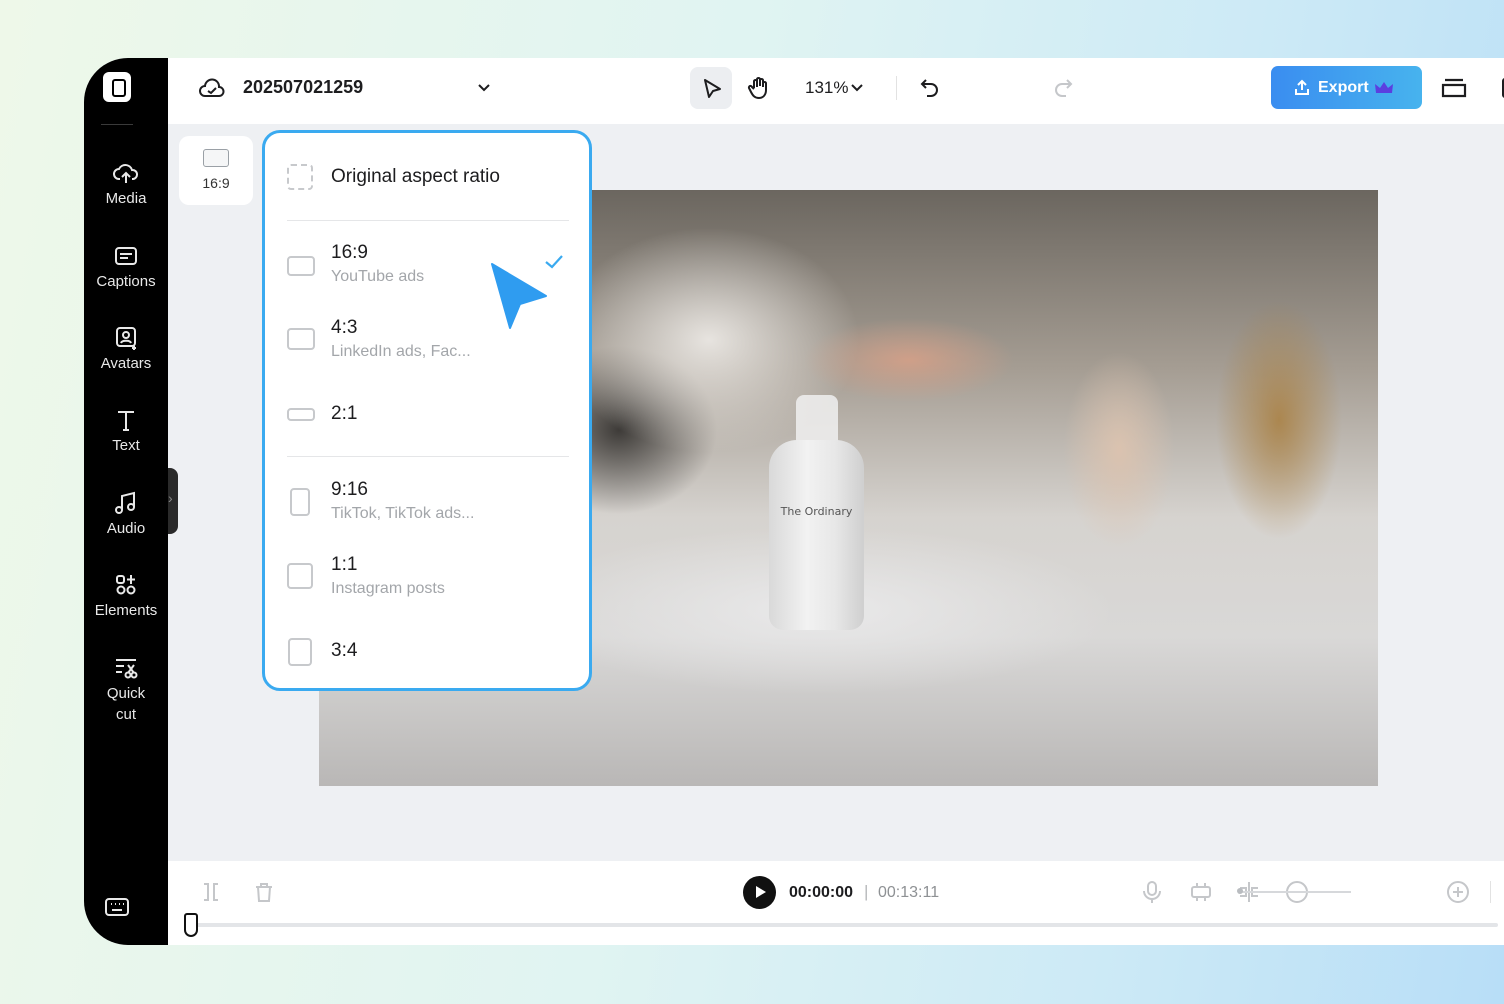  Describe the element at coordinates (857, 88) in the screenshot. I see `zoom-chevron-down-icon` at that location.